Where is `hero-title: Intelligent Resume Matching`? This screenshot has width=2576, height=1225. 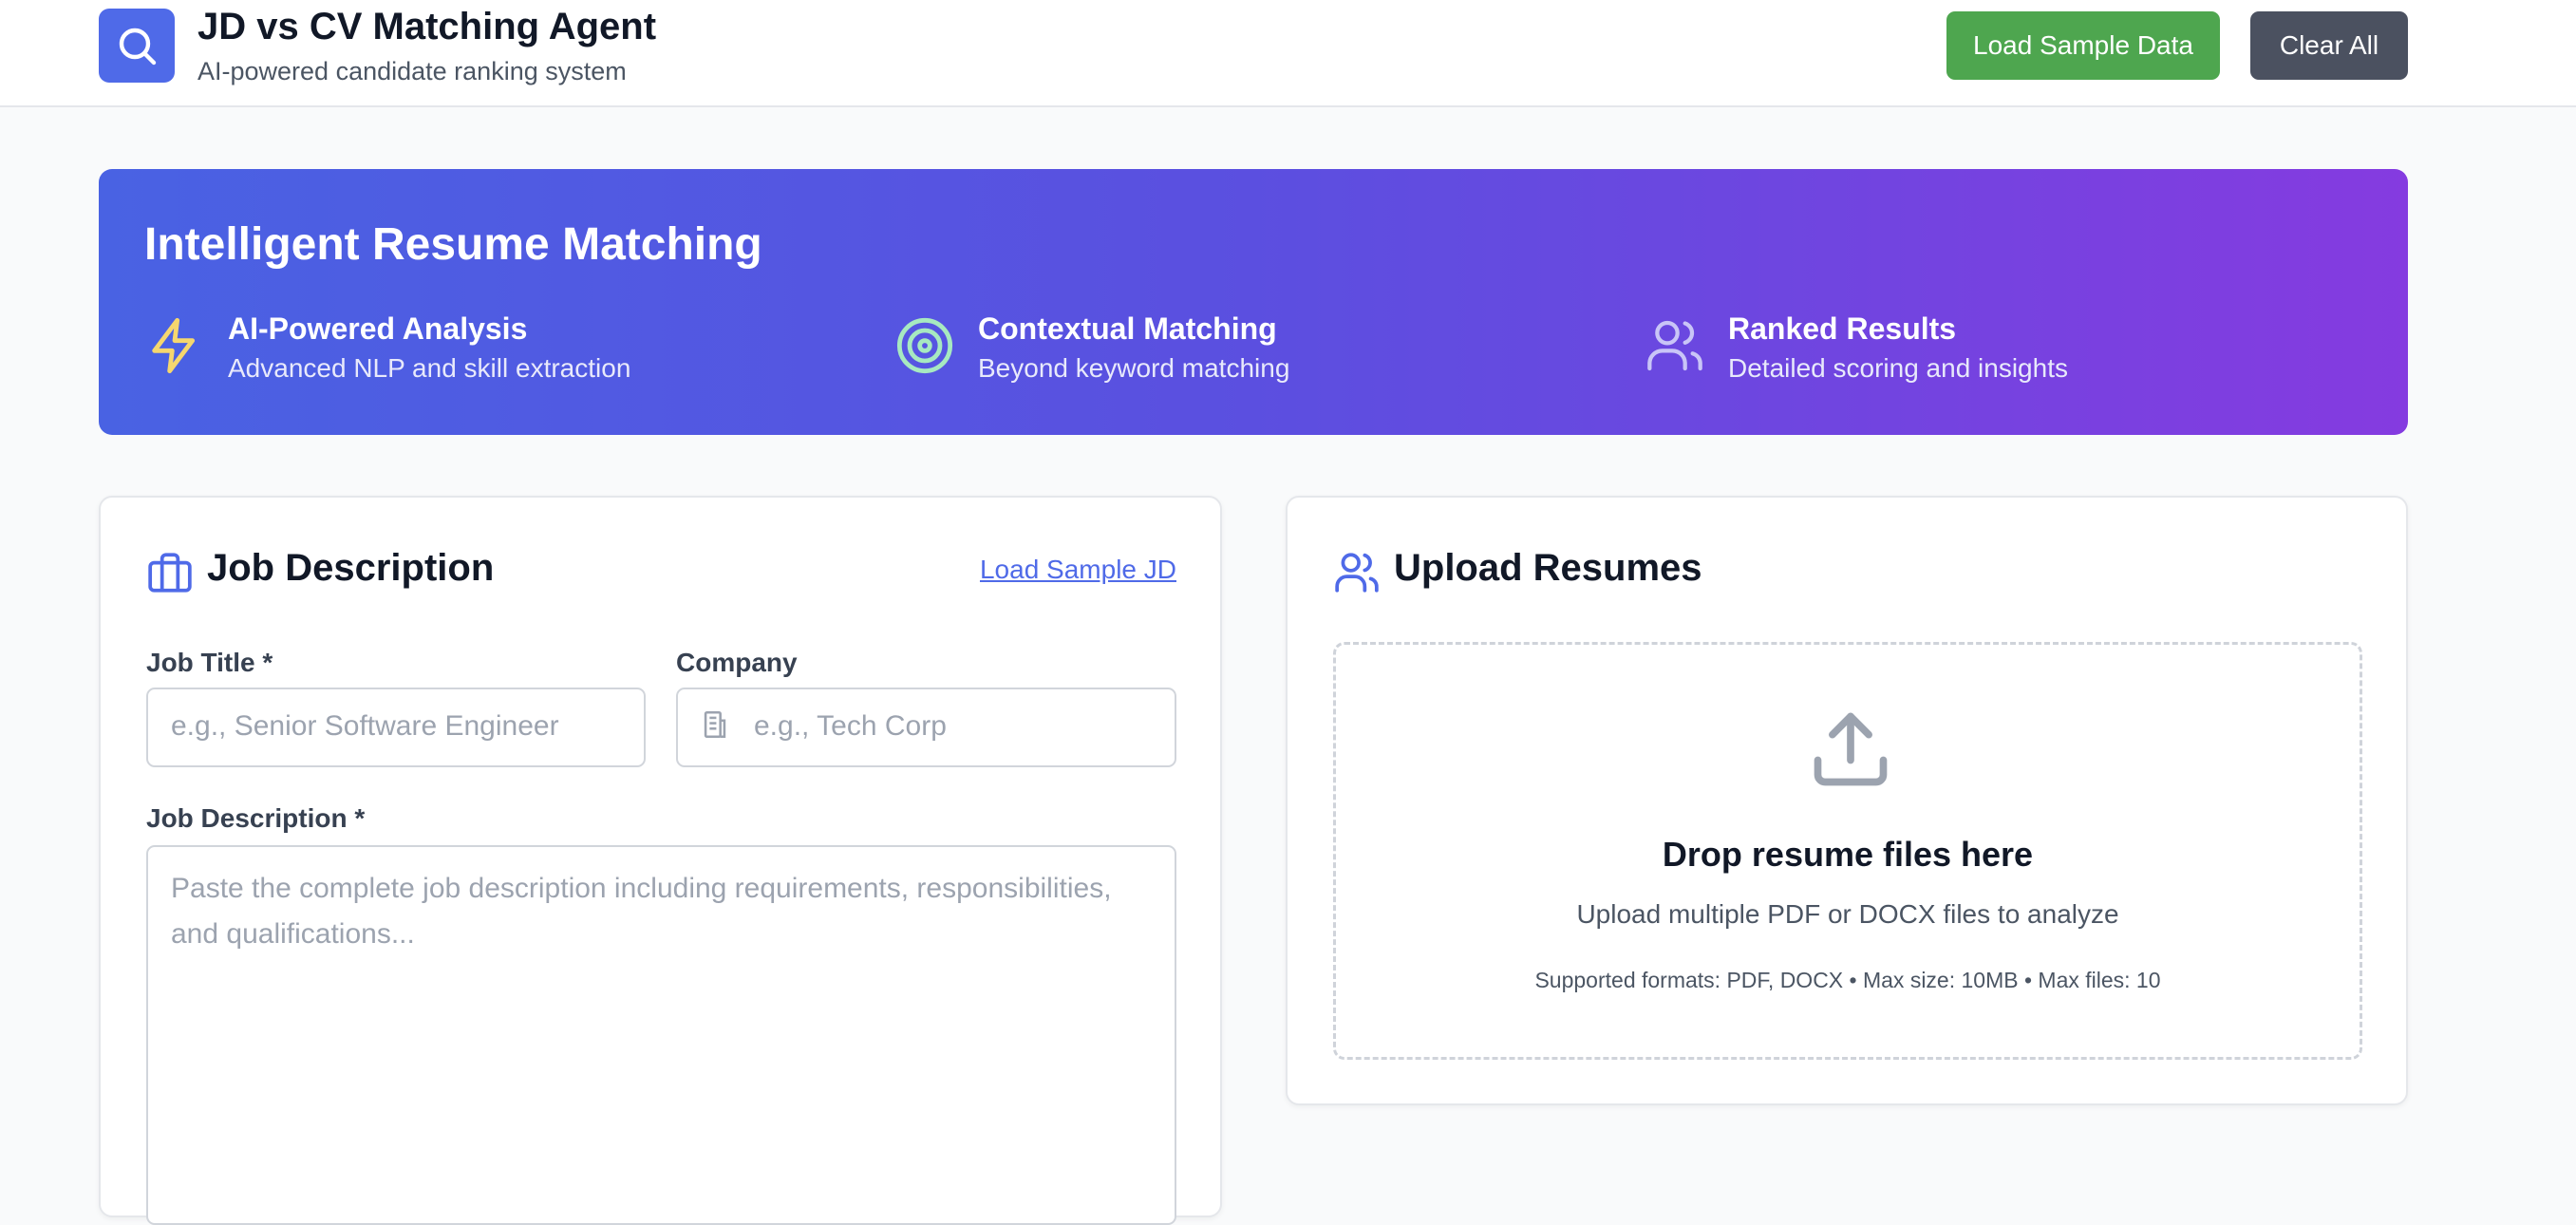 hero-title: Intelligent Resume Matching is located at coordinates (453, 244).